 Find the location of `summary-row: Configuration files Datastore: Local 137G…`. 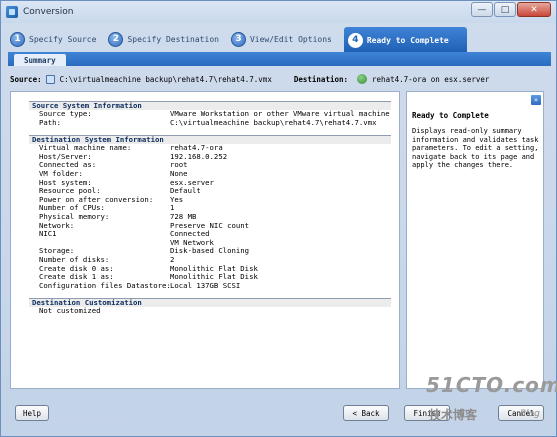

summary-row: Configuration files Datastore: Local 137G… is located at coordinates (210, 285).